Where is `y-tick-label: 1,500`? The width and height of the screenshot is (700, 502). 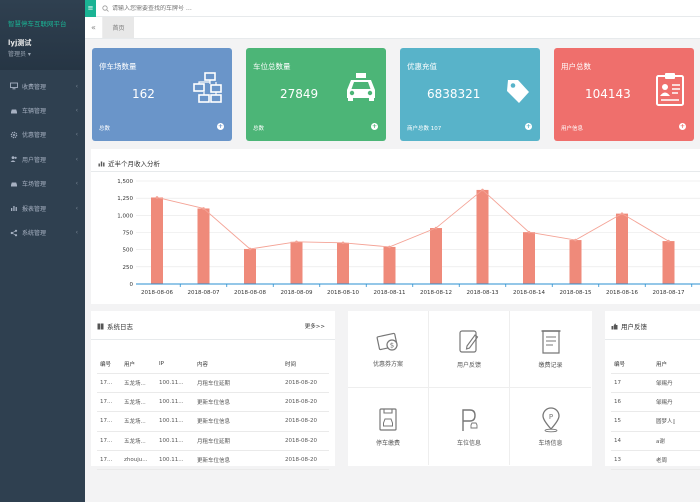 y-tick-label: 1,500 is located at coordinates (125, 182).